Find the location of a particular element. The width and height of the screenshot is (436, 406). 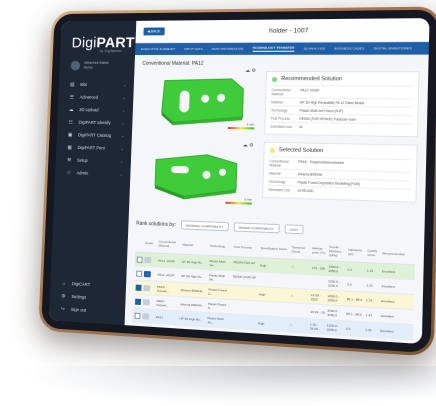

sidebar-item-identify: ☷ DigiPART Identify ⌄ is located at coordinates (95, 123).